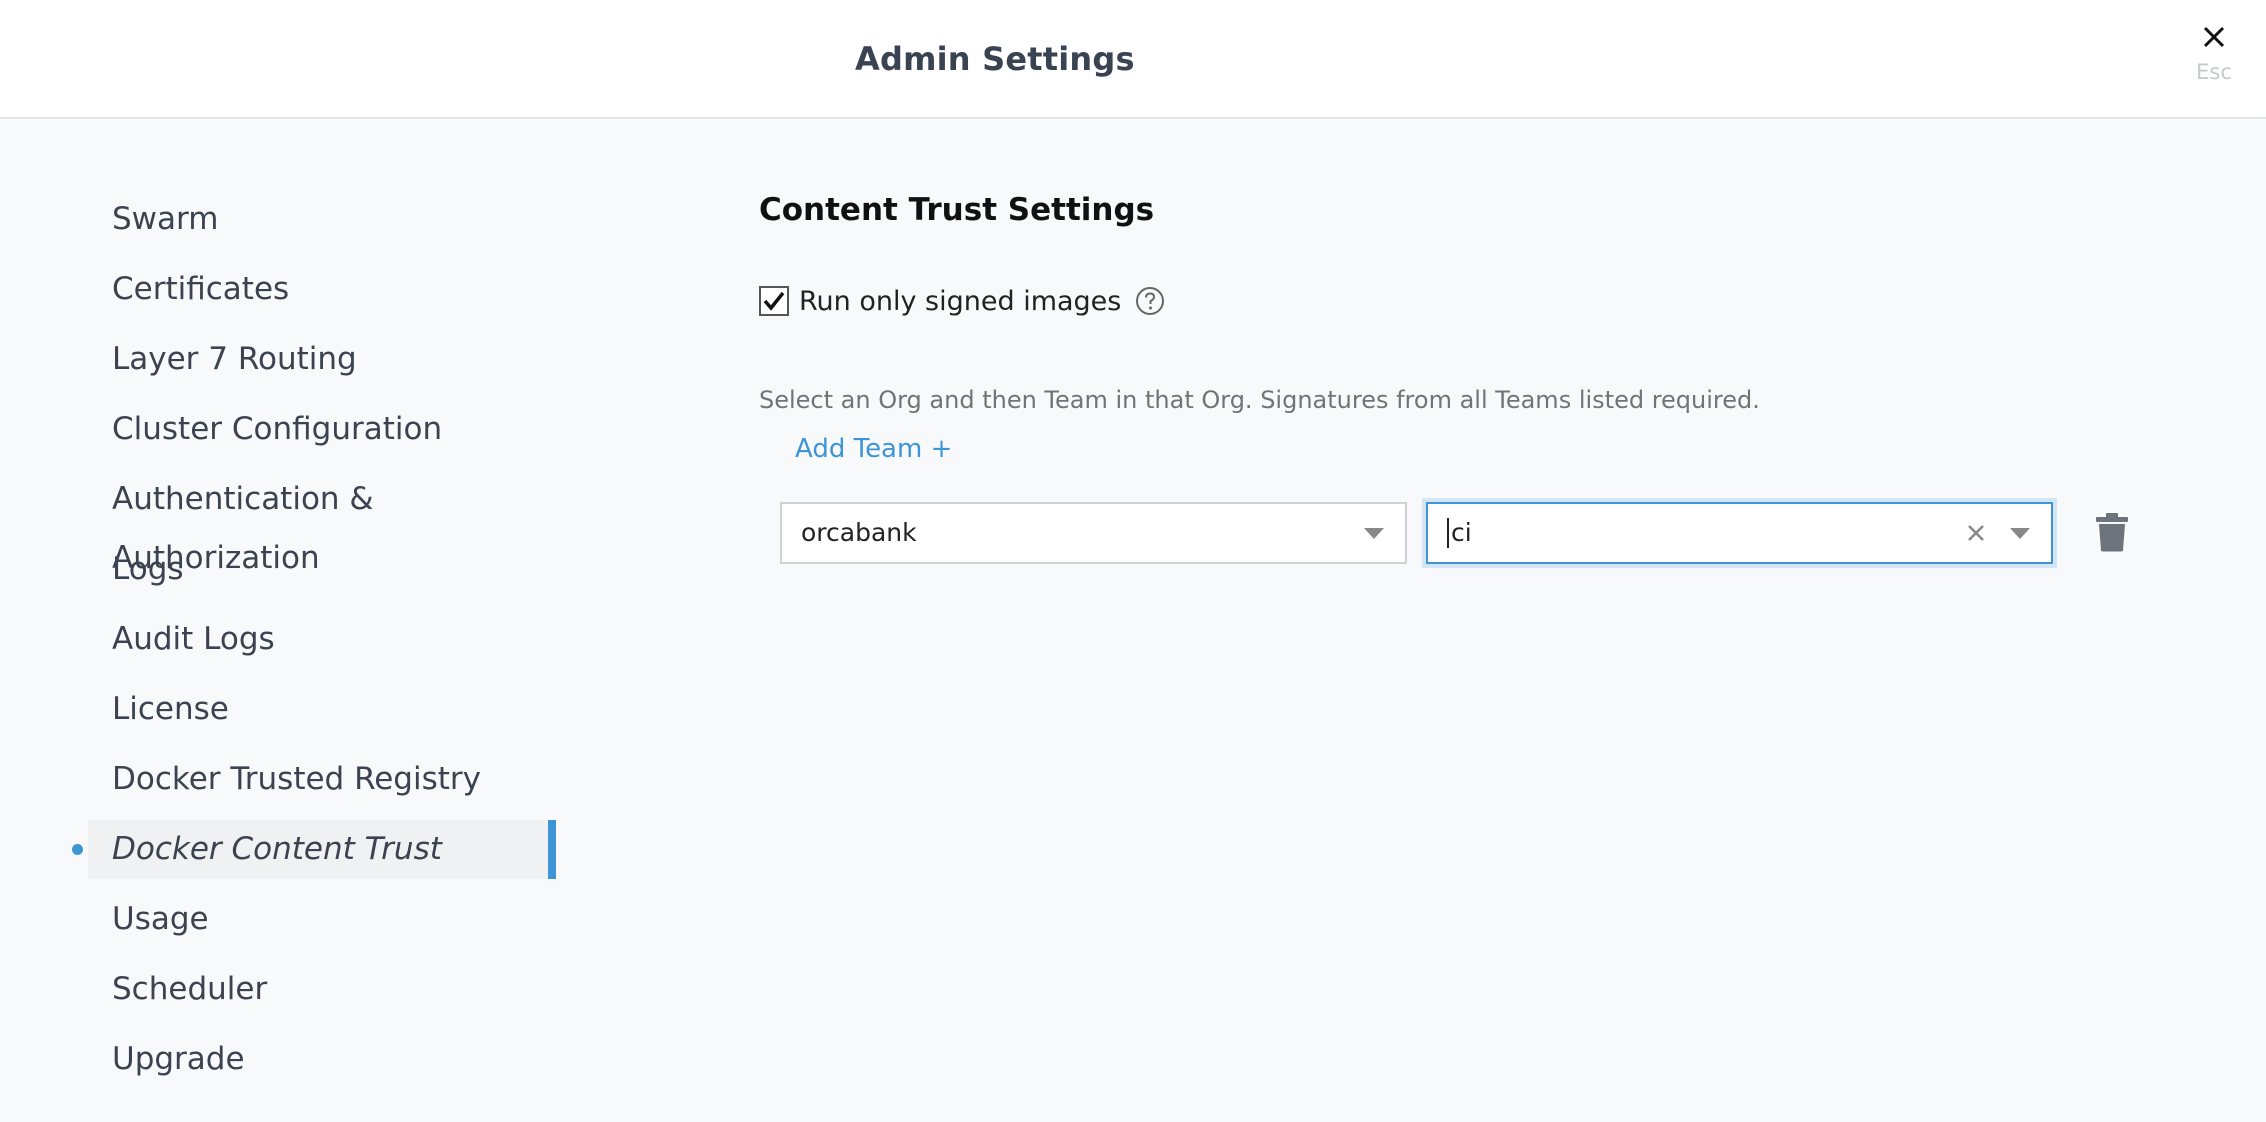  I want to click on page-title: Admin Settings, so click(995, 59).